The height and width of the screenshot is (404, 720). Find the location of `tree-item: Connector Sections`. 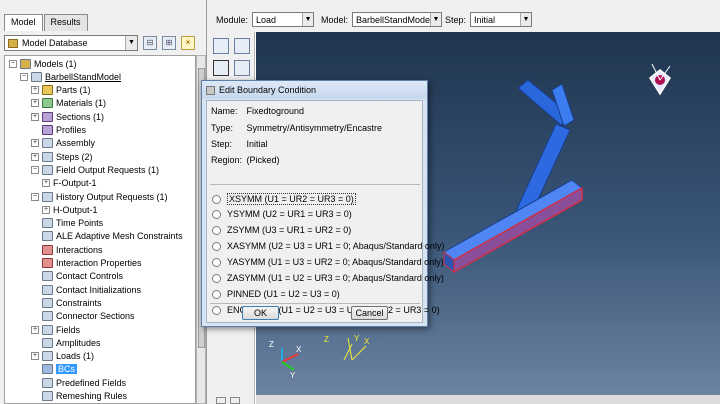

tree-item: Connector Sections is located at coordinates (83, 316).